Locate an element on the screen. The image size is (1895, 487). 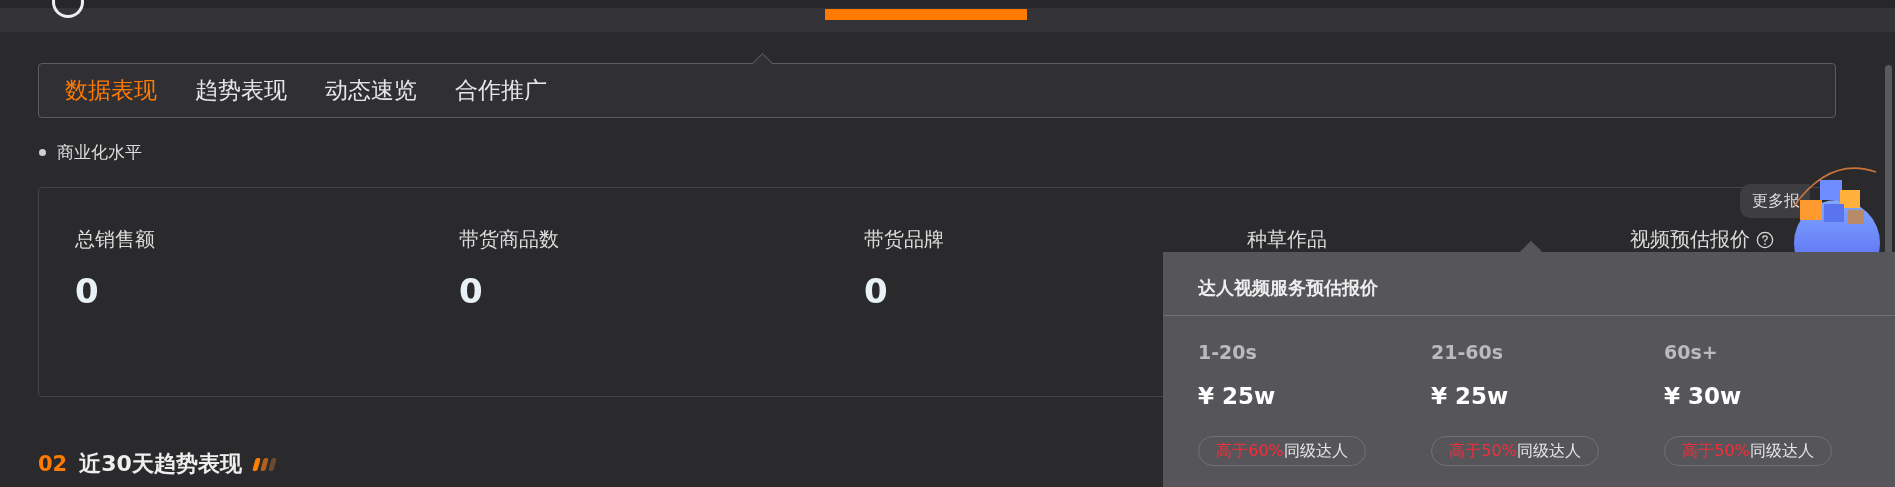
tab: 趋势表现 is located at coordinates (241, 90).